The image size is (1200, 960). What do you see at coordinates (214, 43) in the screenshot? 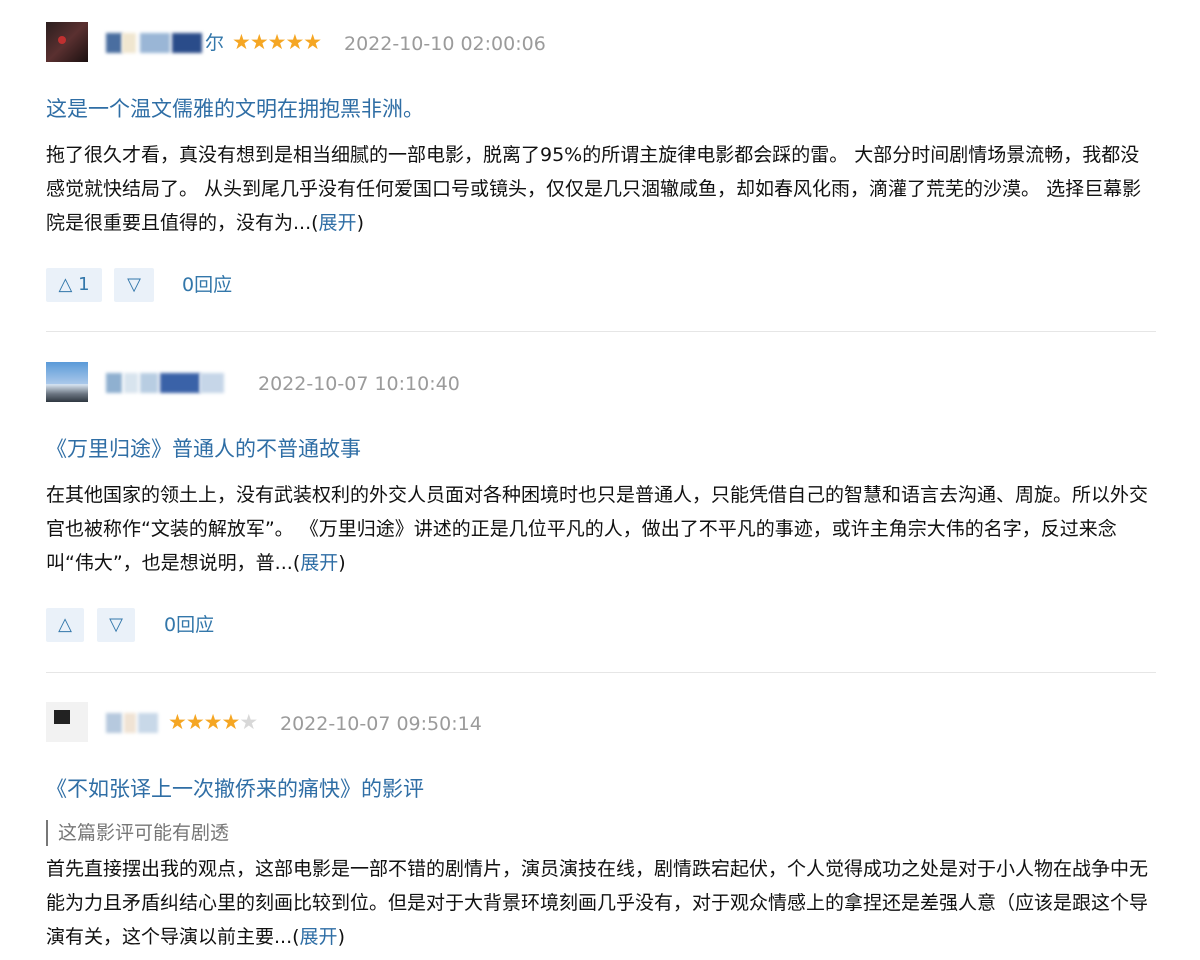
I see `username-text: 尔` at bounding box center [214, 43].